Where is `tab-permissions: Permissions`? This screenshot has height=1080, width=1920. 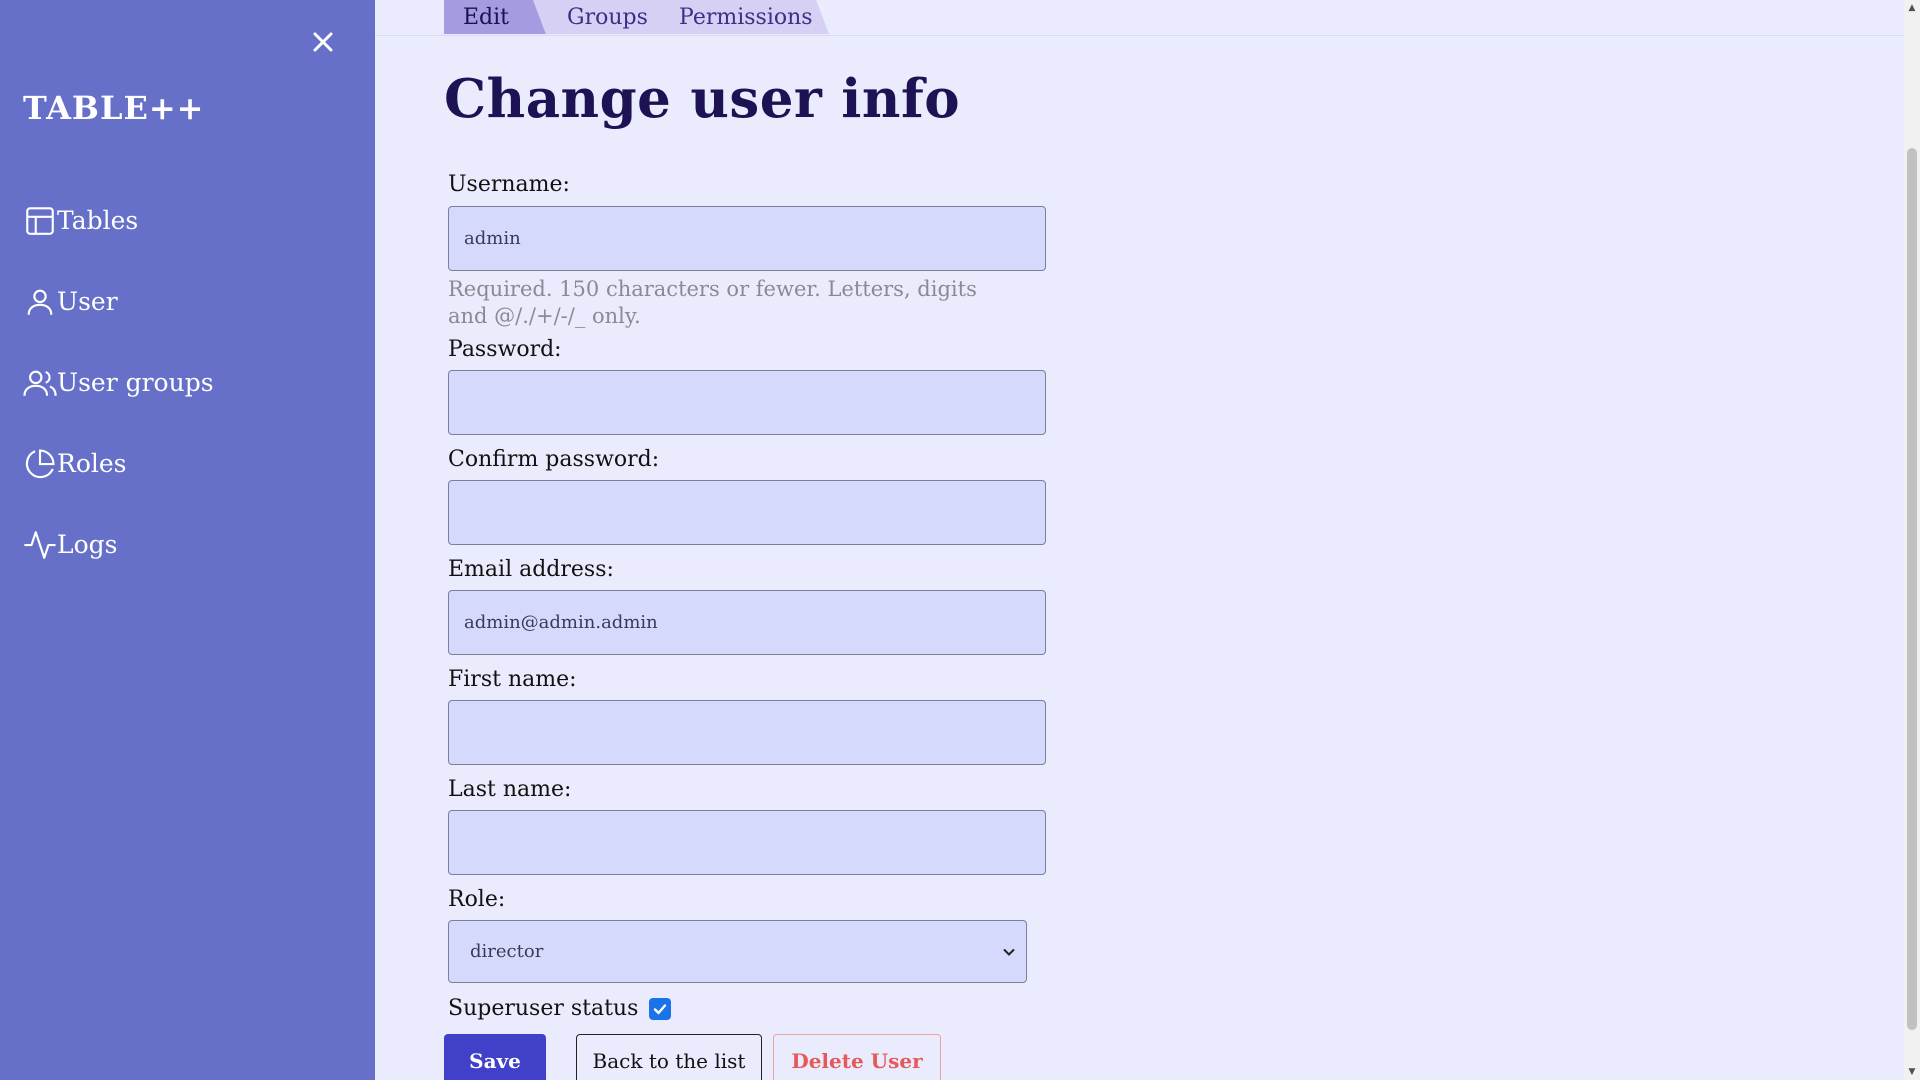 tab-permissions: Permissions is located at coordinates (737, 17).